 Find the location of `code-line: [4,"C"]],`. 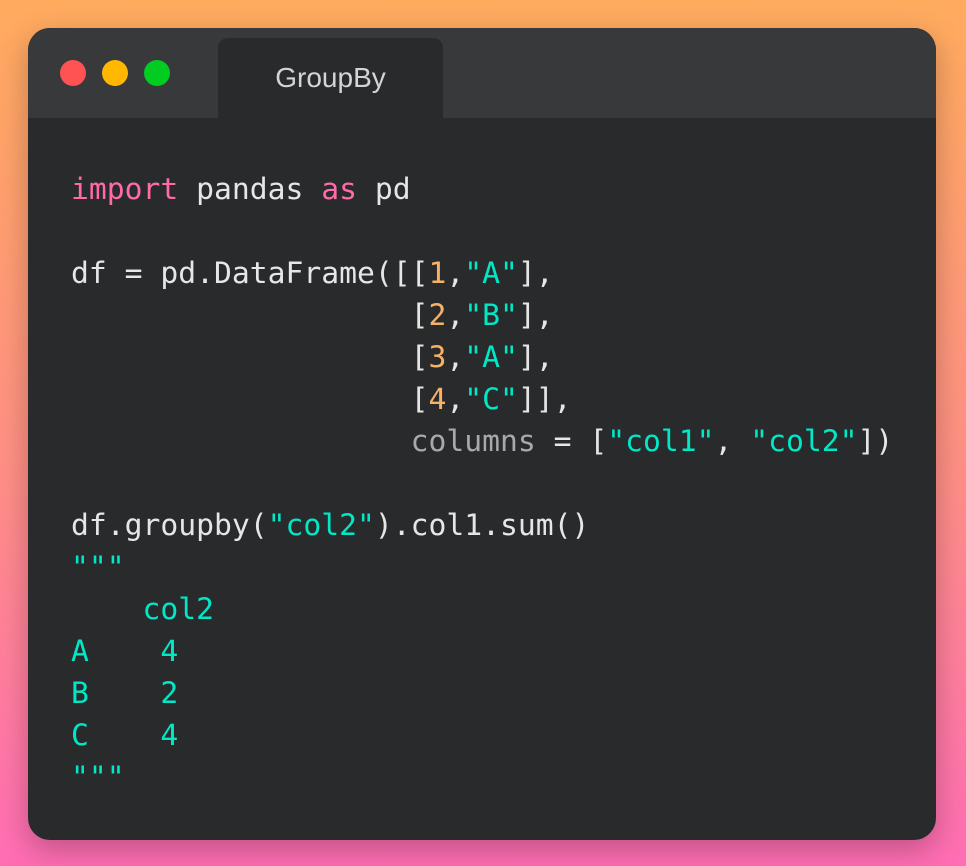

code-line: [4,"C"]], is located at coordinates (482, 400).